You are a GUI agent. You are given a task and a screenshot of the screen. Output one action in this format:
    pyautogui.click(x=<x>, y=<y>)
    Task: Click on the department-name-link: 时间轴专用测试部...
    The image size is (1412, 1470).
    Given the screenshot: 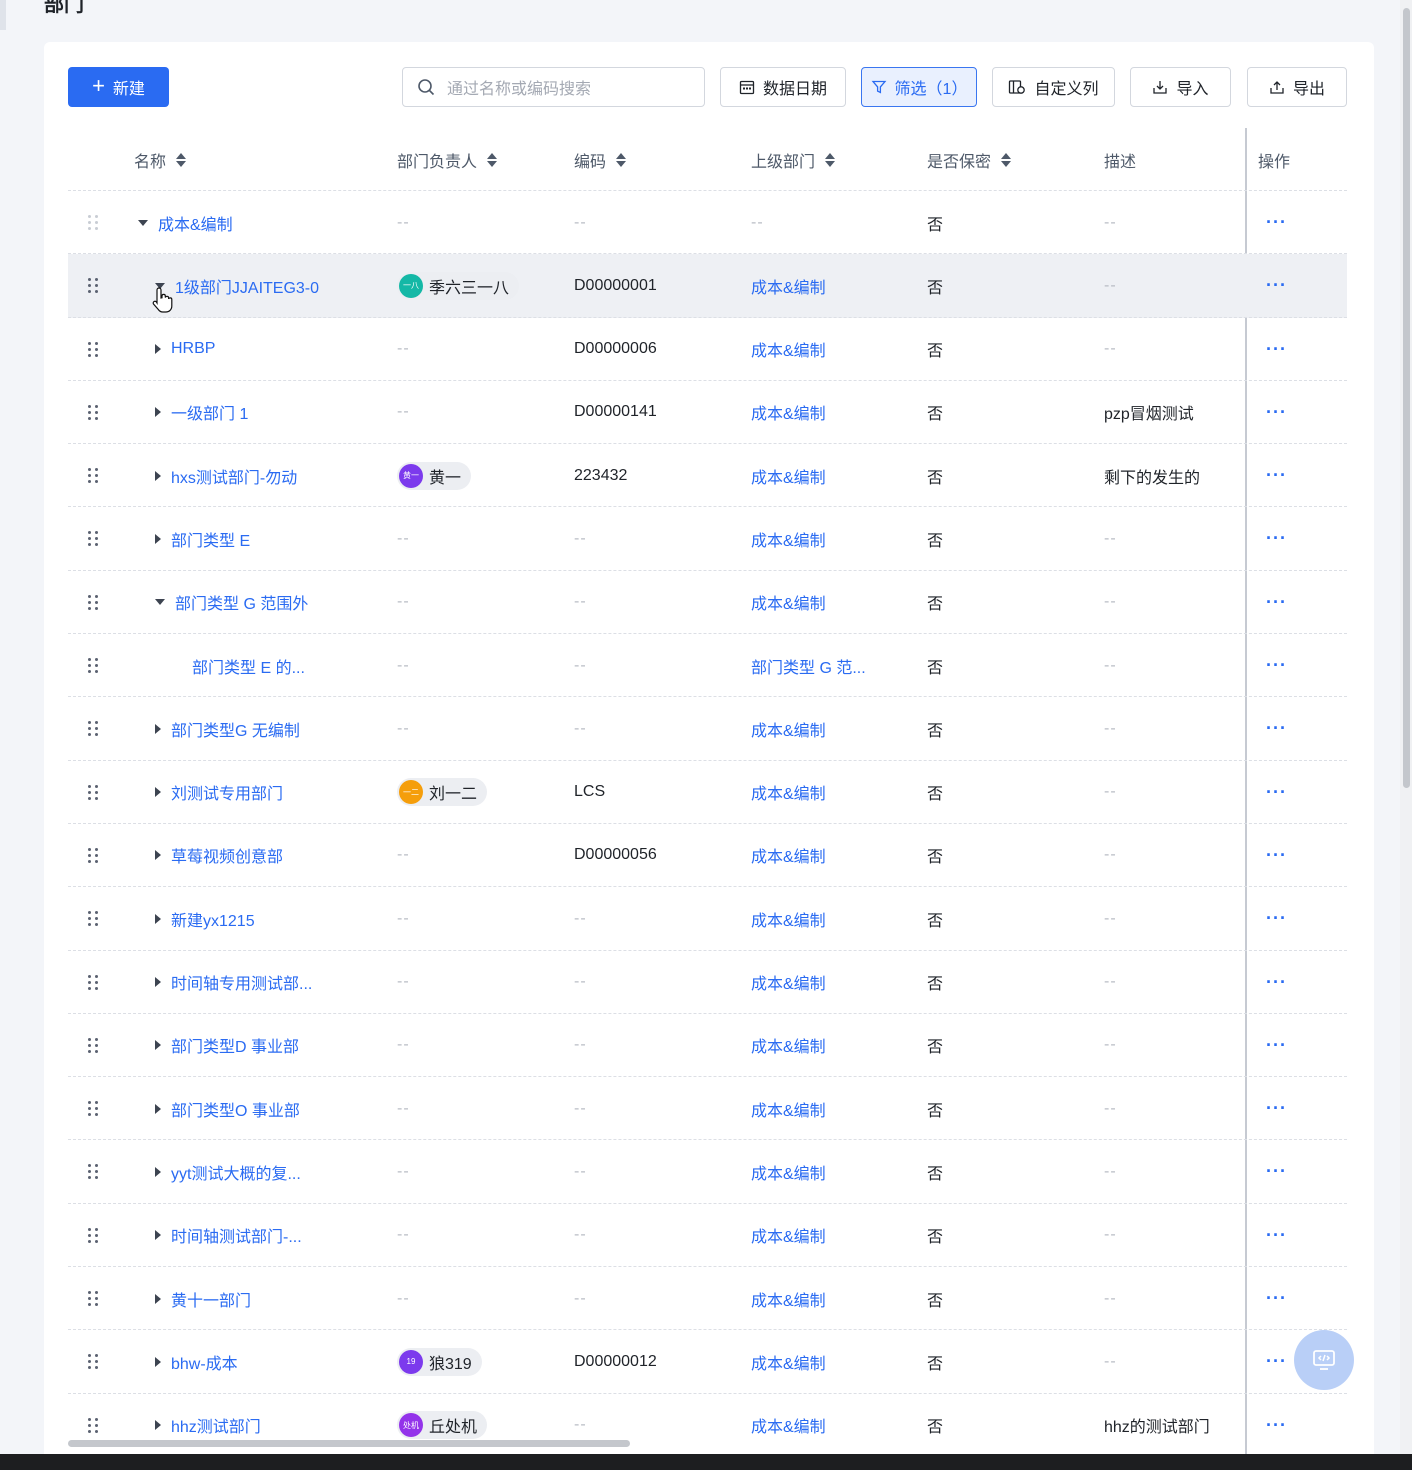 What is the action you would take?
    pyautogui.click(x=241, y=982)
    